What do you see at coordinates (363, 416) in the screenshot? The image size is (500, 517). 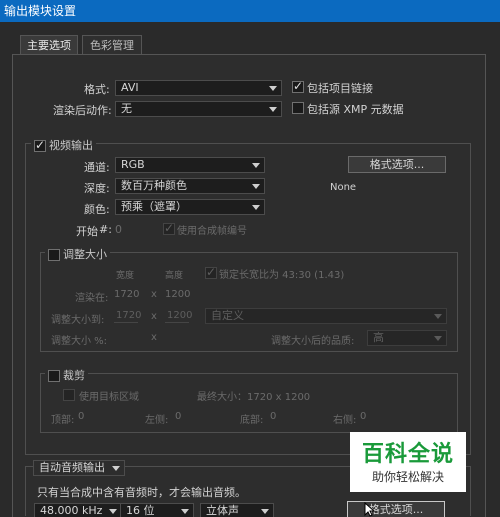 I see `crop-right-value: 0` at bounding box center [363, 416].